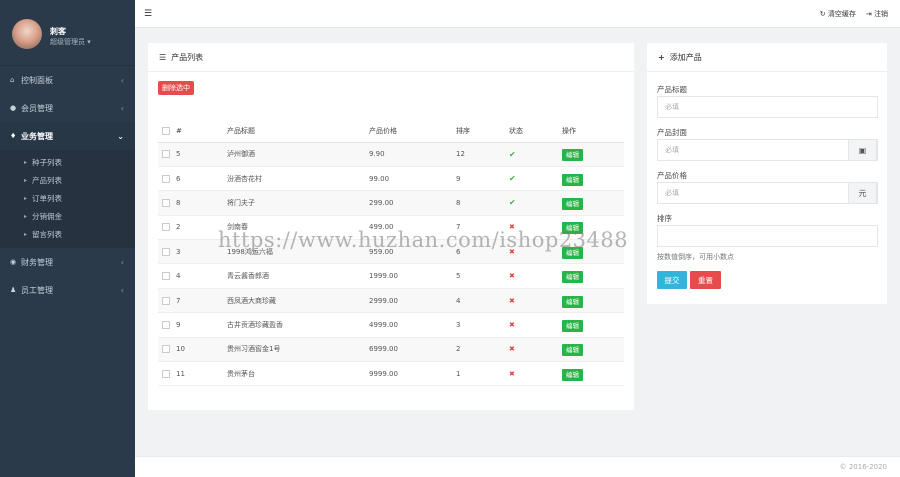 Image resolution: width=900 pixels, height=477 pixels. What do you see at coordinates (120, 136) in the screenshot?
I see `chevron-down-icon: ⌄` at bounding box center [120, 136].